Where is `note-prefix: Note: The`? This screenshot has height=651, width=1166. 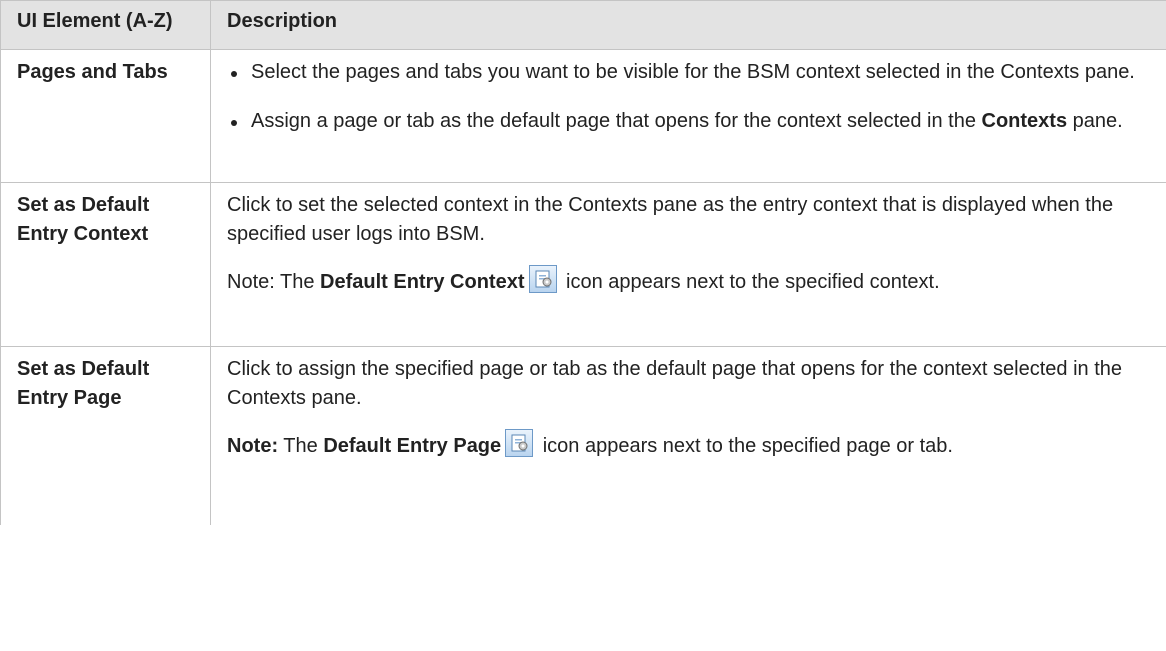 note-prefix: Note: The is located at coordinates (274, 282).